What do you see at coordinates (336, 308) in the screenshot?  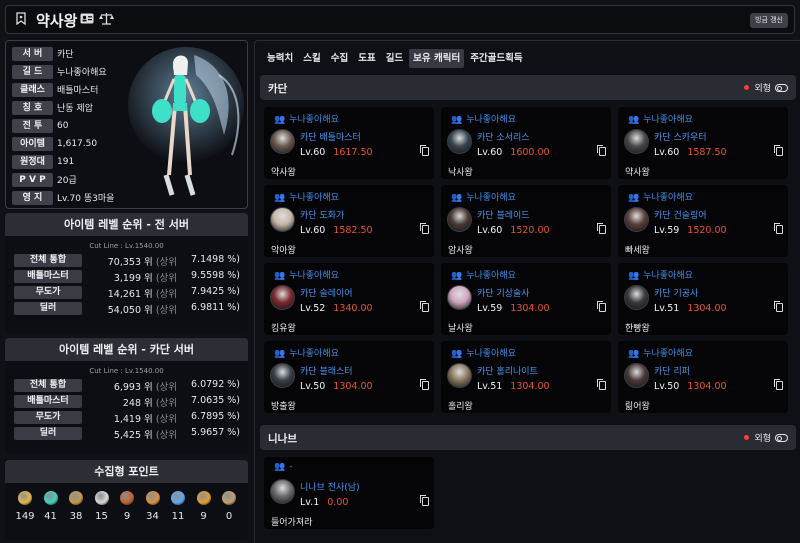 I see `card-level: Lv.52 1340.00` at bounding box center [336, 308].